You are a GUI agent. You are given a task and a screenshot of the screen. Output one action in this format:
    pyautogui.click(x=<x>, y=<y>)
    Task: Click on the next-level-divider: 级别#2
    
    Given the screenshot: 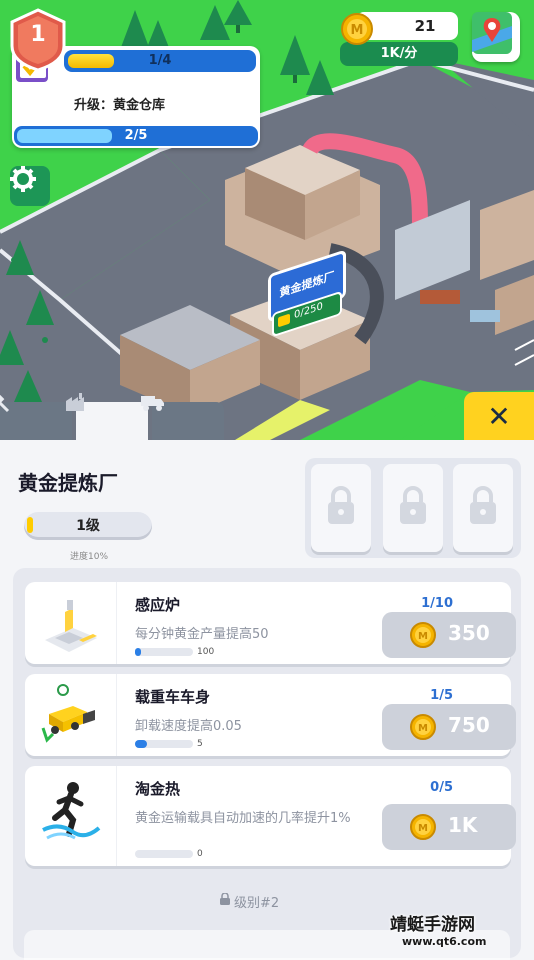 What is the action you would take?
    pyautogui.click(x=250, y=901)
    